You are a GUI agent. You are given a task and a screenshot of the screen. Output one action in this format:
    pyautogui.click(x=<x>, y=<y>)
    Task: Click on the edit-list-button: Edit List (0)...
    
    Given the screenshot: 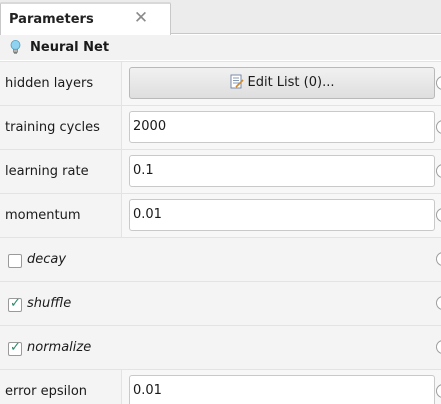 What is the action you would take?
    pyautogui.click(x=282, y=83)
    